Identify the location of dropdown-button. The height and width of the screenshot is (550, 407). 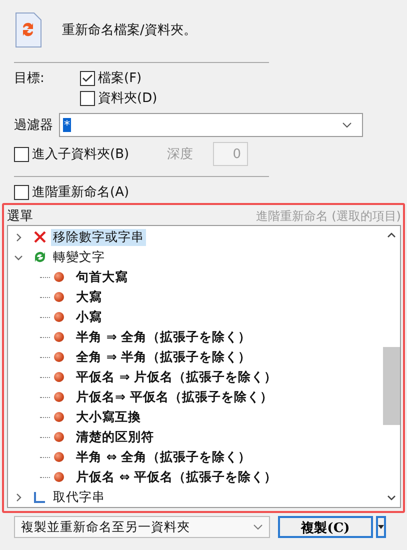
(381, 527).